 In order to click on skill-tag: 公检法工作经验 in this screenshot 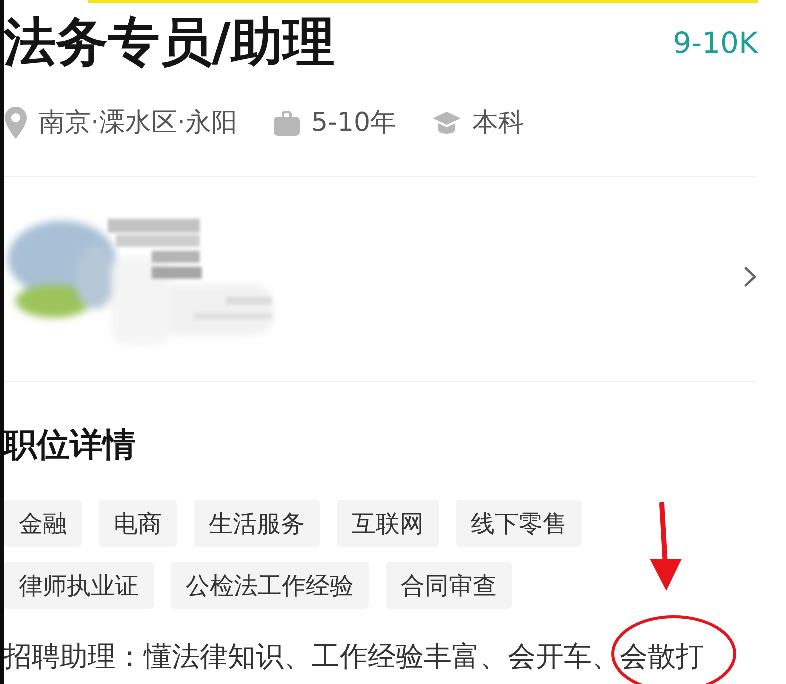, I will do `click(270, 585)`.